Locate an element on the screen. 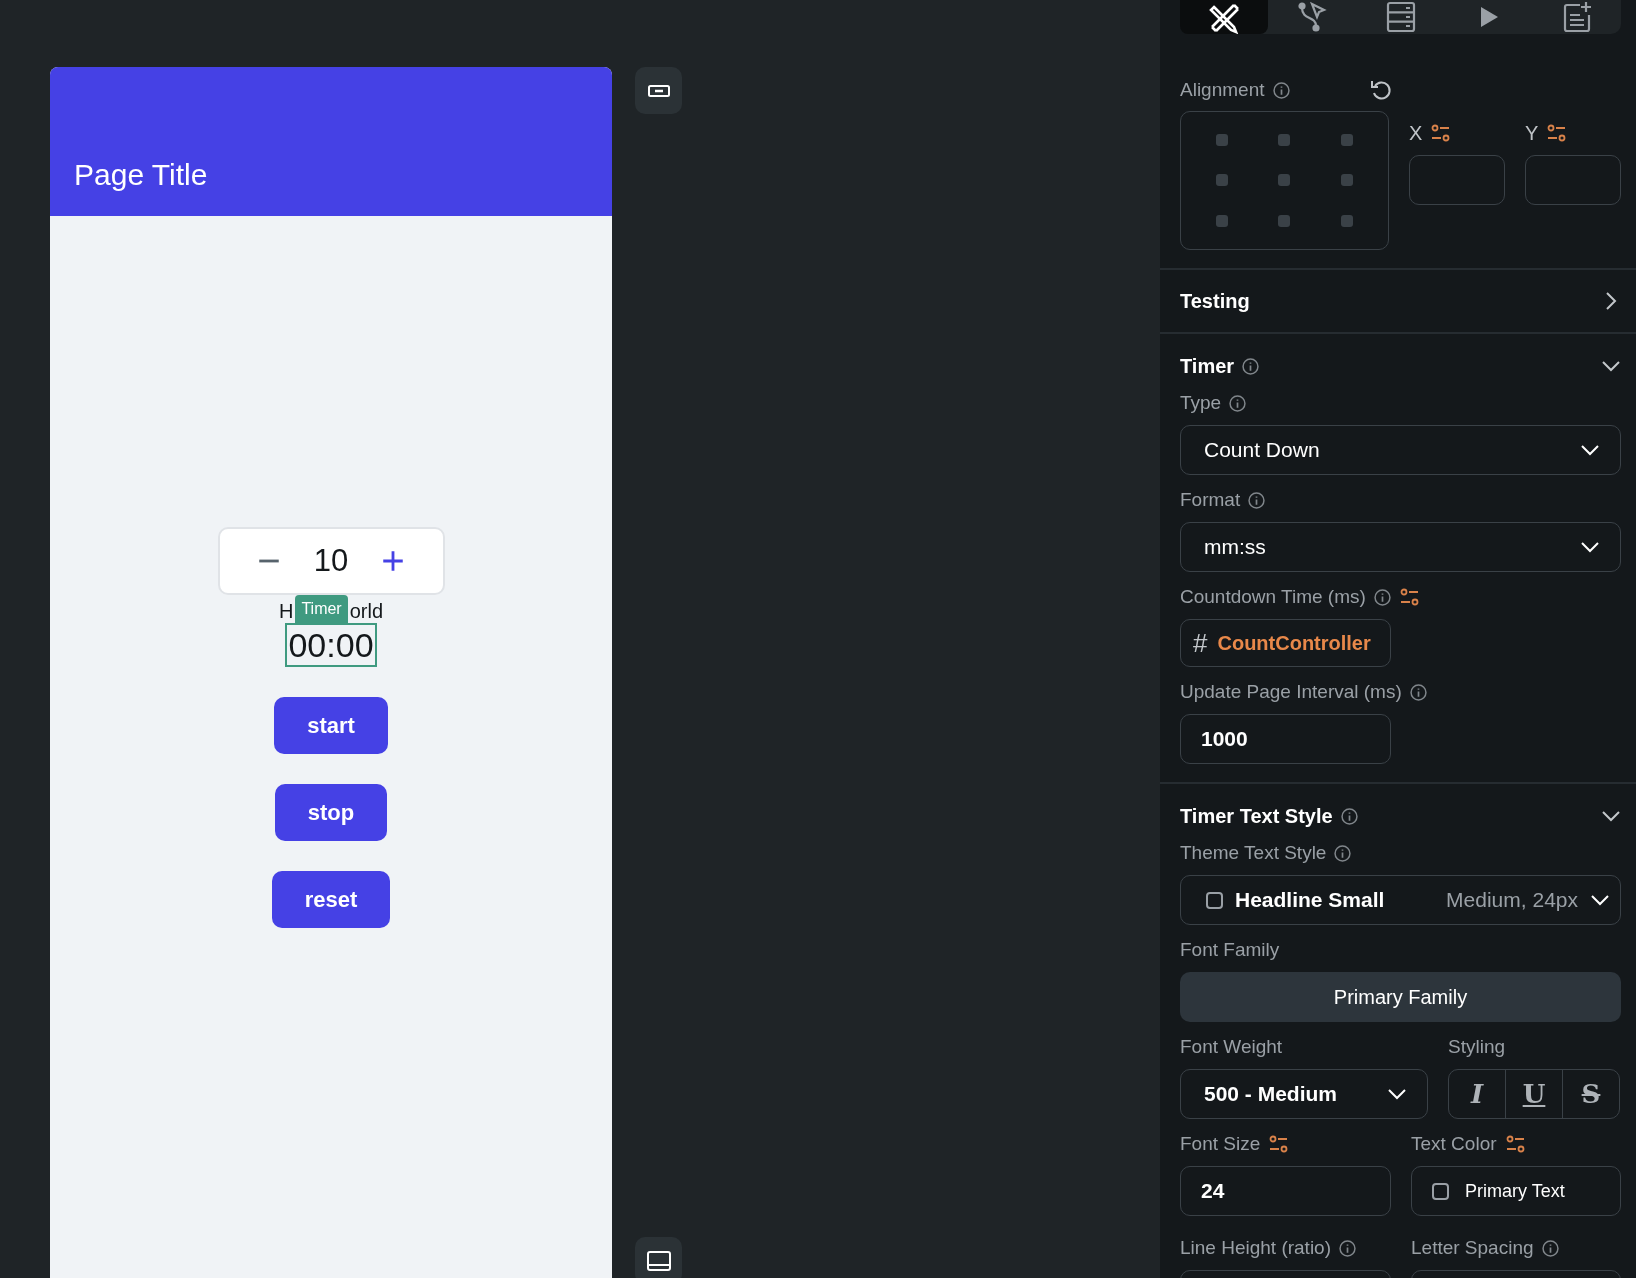 This screenshot has height=1278, width=1636. keyboard-icon is located at coordinates (658, 90).